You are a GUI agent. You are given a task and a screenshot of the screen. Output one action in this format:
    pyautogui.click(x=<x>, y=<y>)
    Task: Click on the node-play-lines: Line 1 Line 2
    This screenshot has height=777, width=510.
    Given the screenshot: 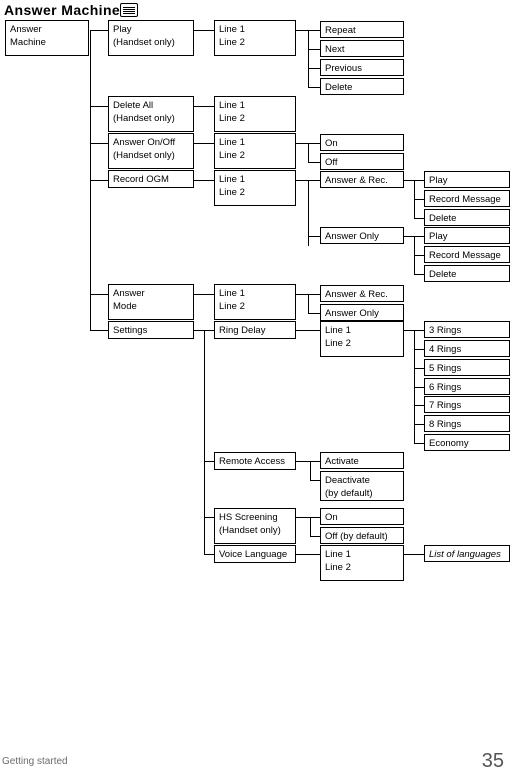 What is the action you would take?
    pyautogui.click(x=255, y=38)
    